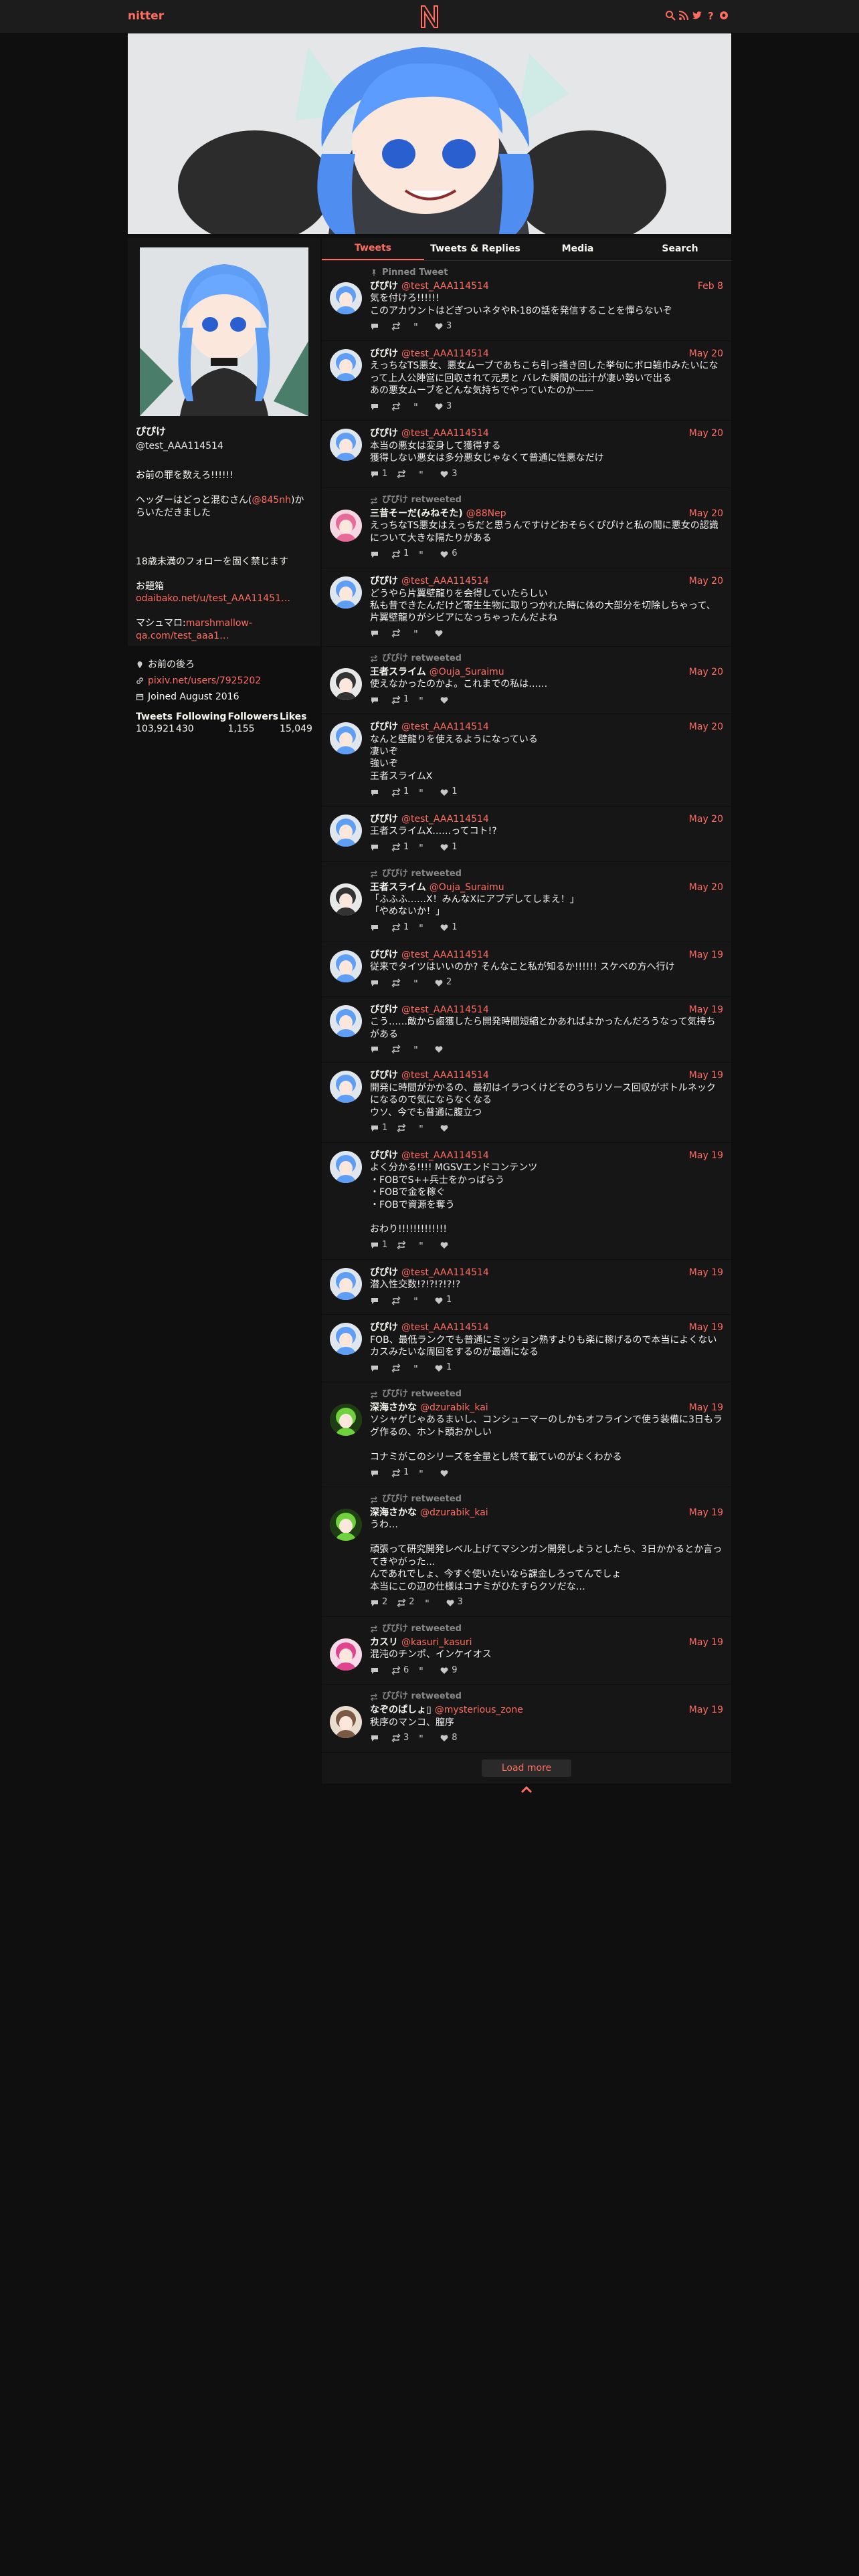  I want to click on tweet-date: Feb 8, so click(710, 286).